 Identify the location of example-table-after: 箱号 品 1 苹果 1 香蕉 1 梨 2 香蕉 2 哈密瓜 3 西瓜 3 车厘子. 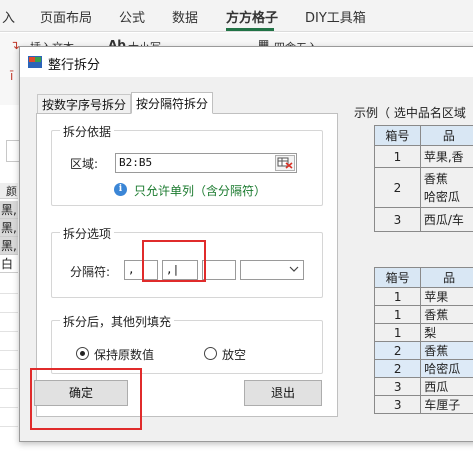
(423, 340).